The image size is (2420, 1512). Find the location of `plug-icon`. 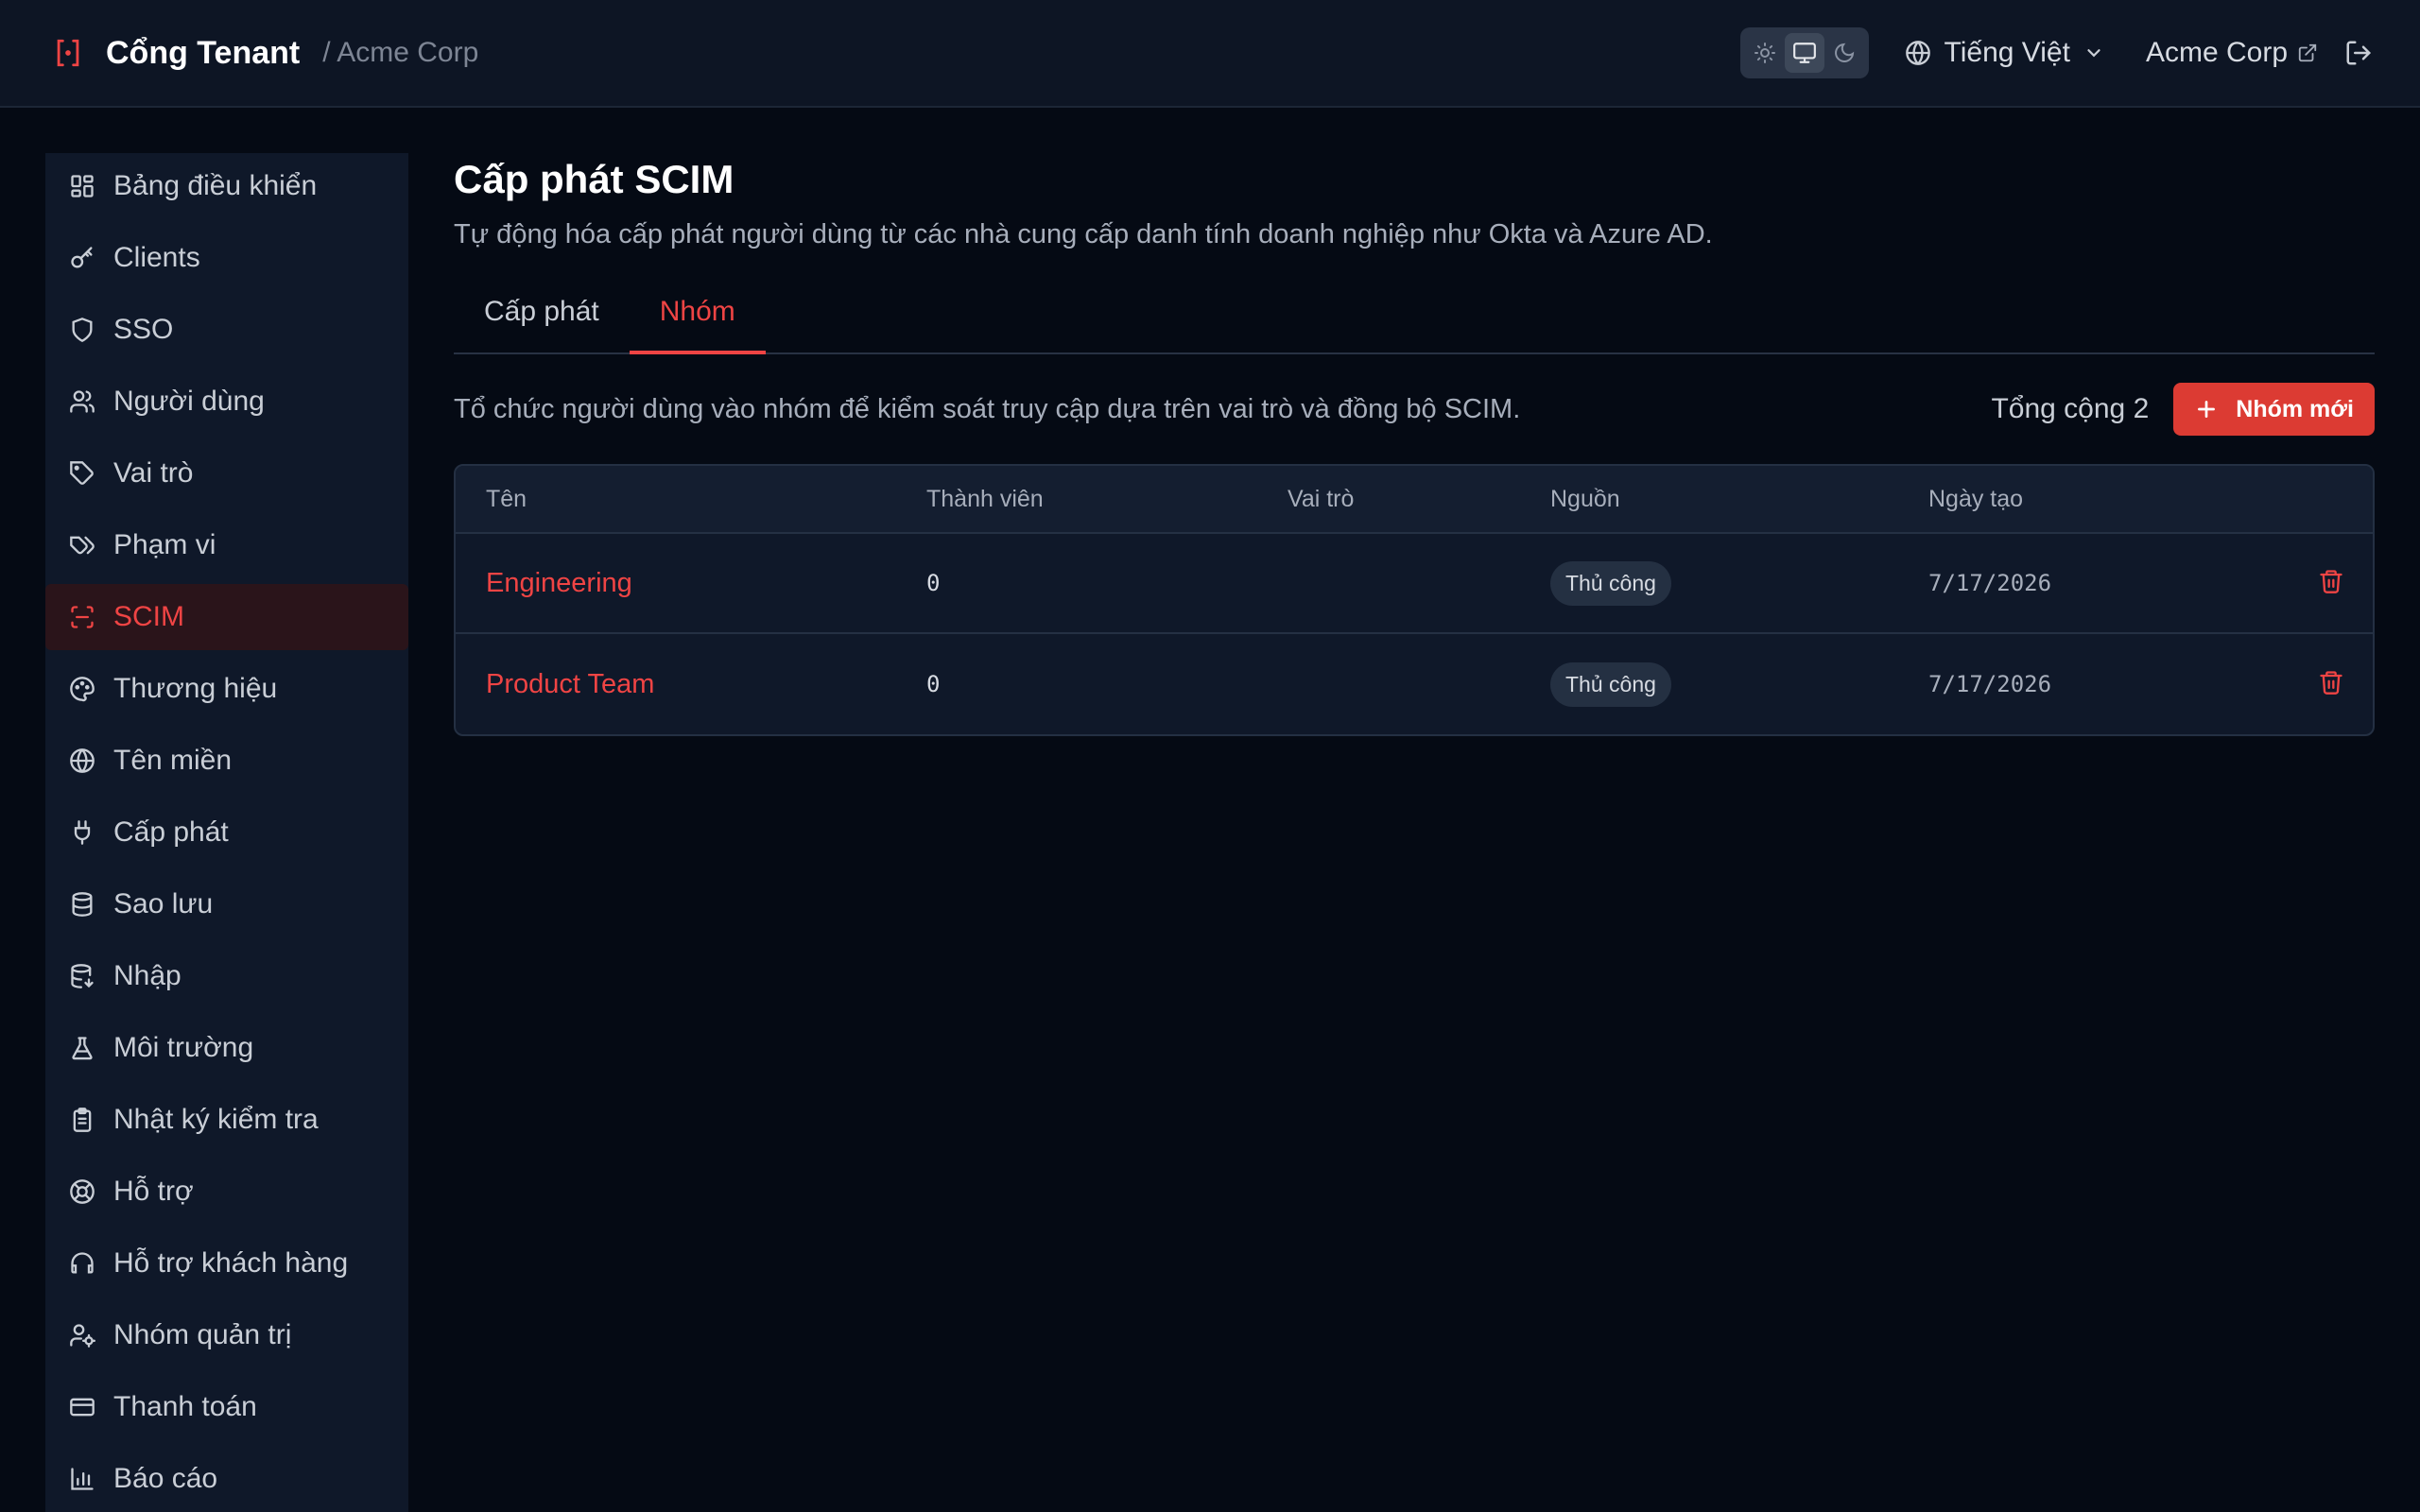

plug-icon is located at coordinates (82, 832).